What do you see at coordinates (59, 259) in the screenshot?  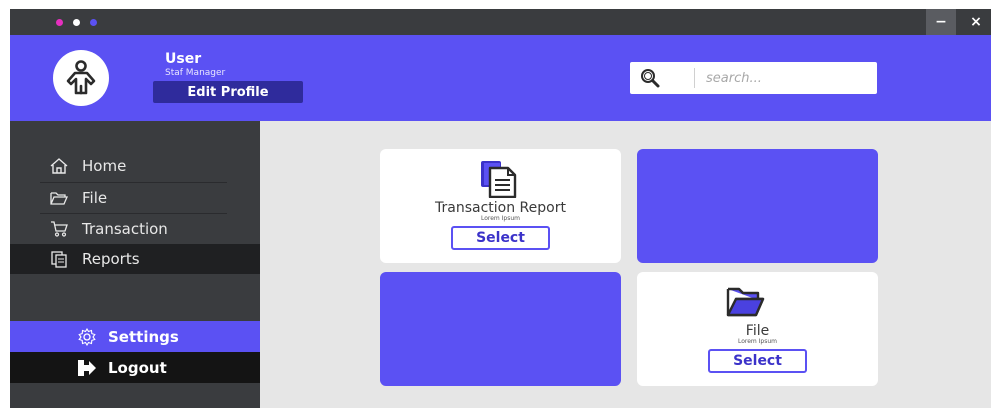 I see `reports-icon` at bounding box center [59, 259].